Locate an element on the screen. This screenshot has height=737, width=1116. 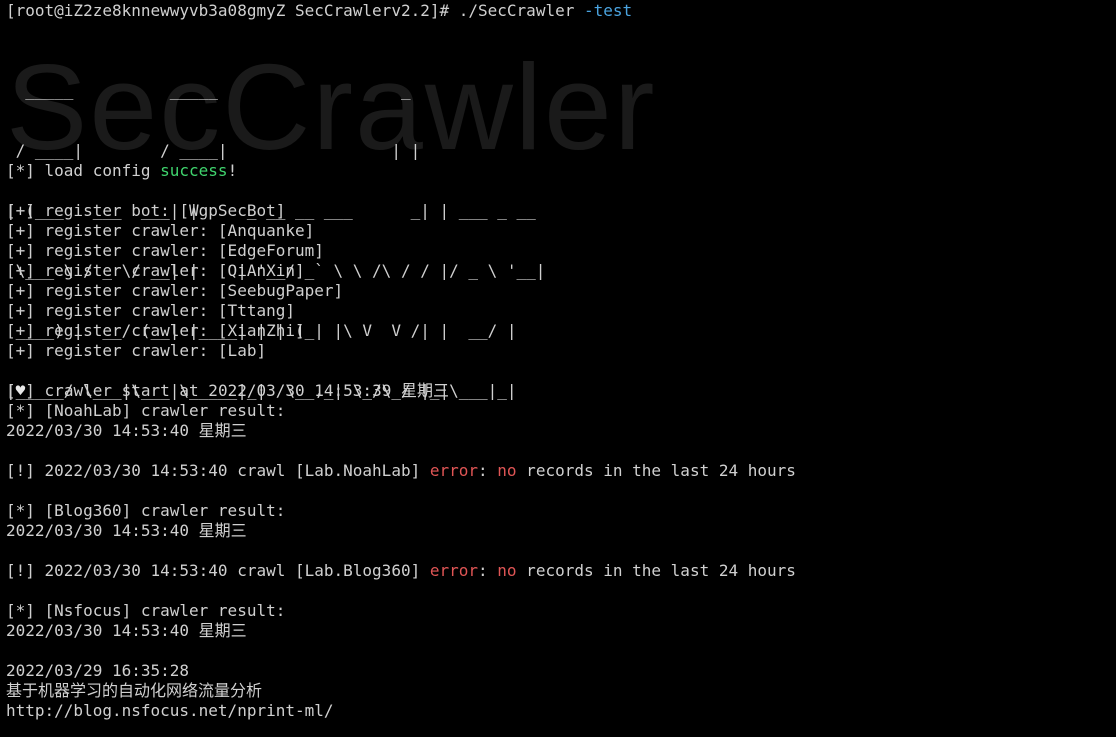
banner-line: / ____| / ____| | | is located at coordinates (213, 150).